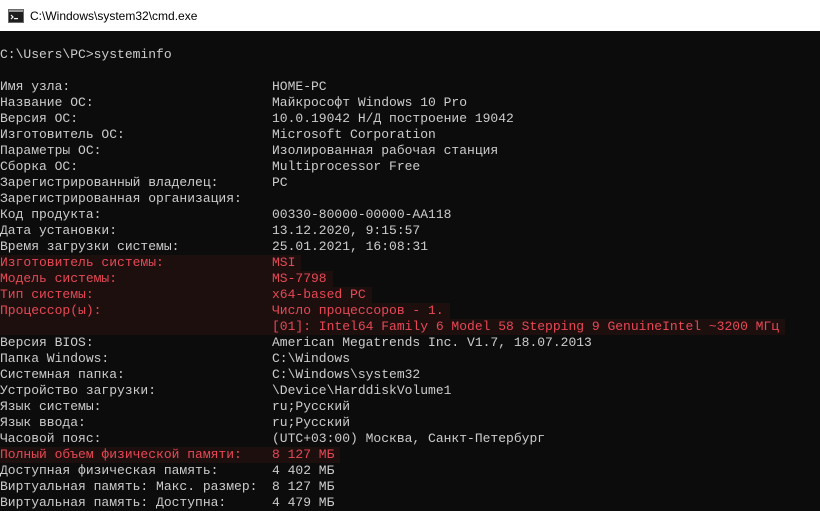 Image resolution: width=820 pixels, height=511 pixels. What do you see at coordinates (410, 455) in the screenshot?
I see `output-line: Полный объем физической памяти: 8 127 МБ` at bounding box center [410, 455].